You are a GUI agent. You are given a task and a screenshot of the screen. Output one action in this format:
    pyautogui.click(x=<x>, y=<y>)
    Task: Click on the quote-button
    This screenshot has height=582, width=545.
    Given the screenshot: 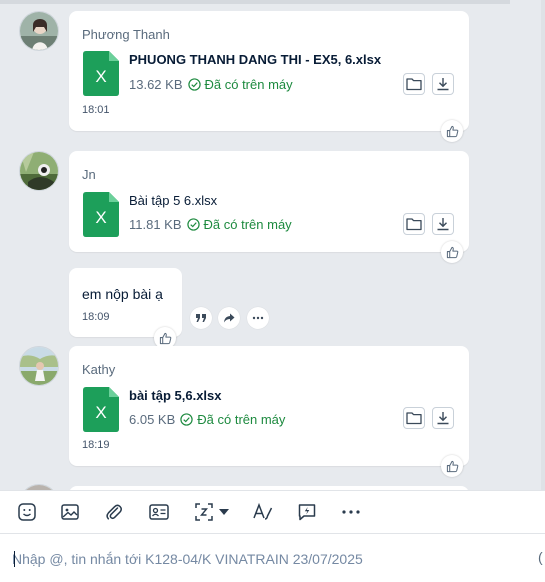 What is the action you would take?
    pyautogui.click(x=201, y=318)
    